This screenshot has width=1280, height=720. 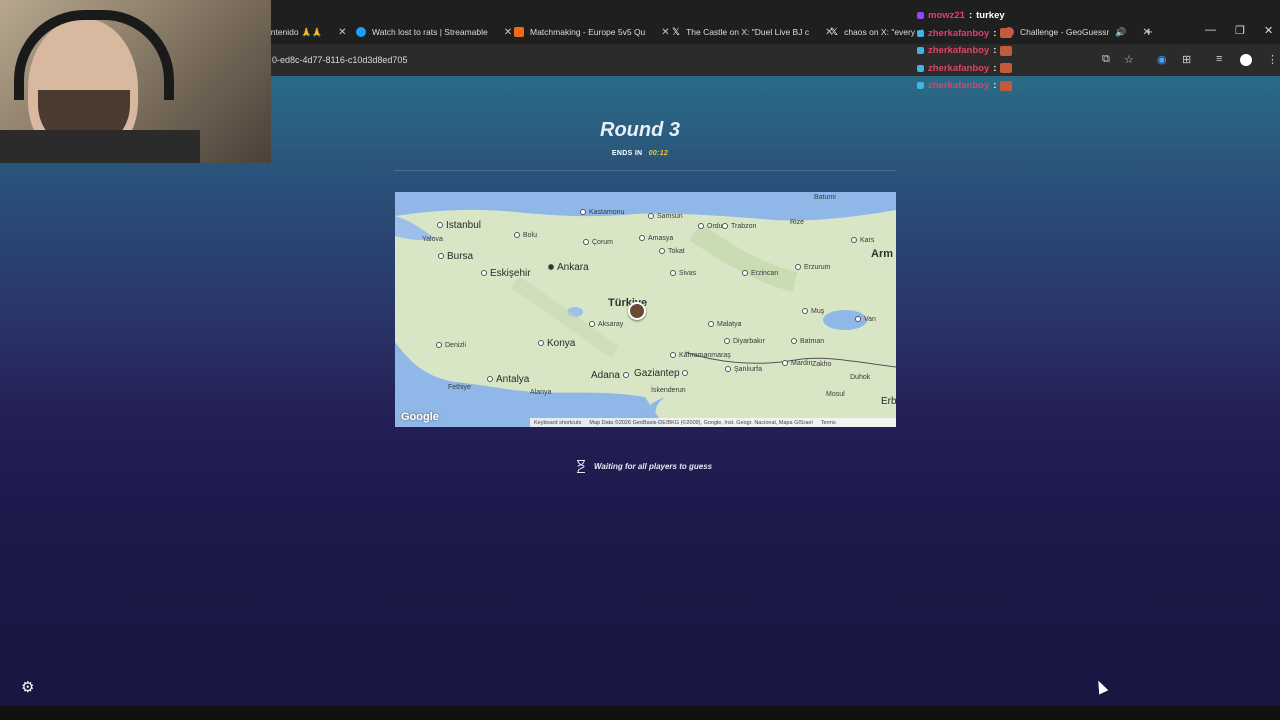 What do you see at coordinates (825, 197) in the screenshot?
I see `map-city-label: Batumi` at bounding box center [825, 197].